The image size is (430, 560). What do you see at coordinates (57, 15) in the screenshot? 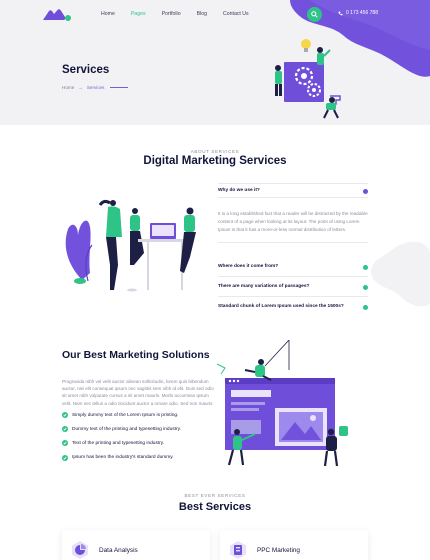
I see `brand-logo` at bounding box center [57, 15].